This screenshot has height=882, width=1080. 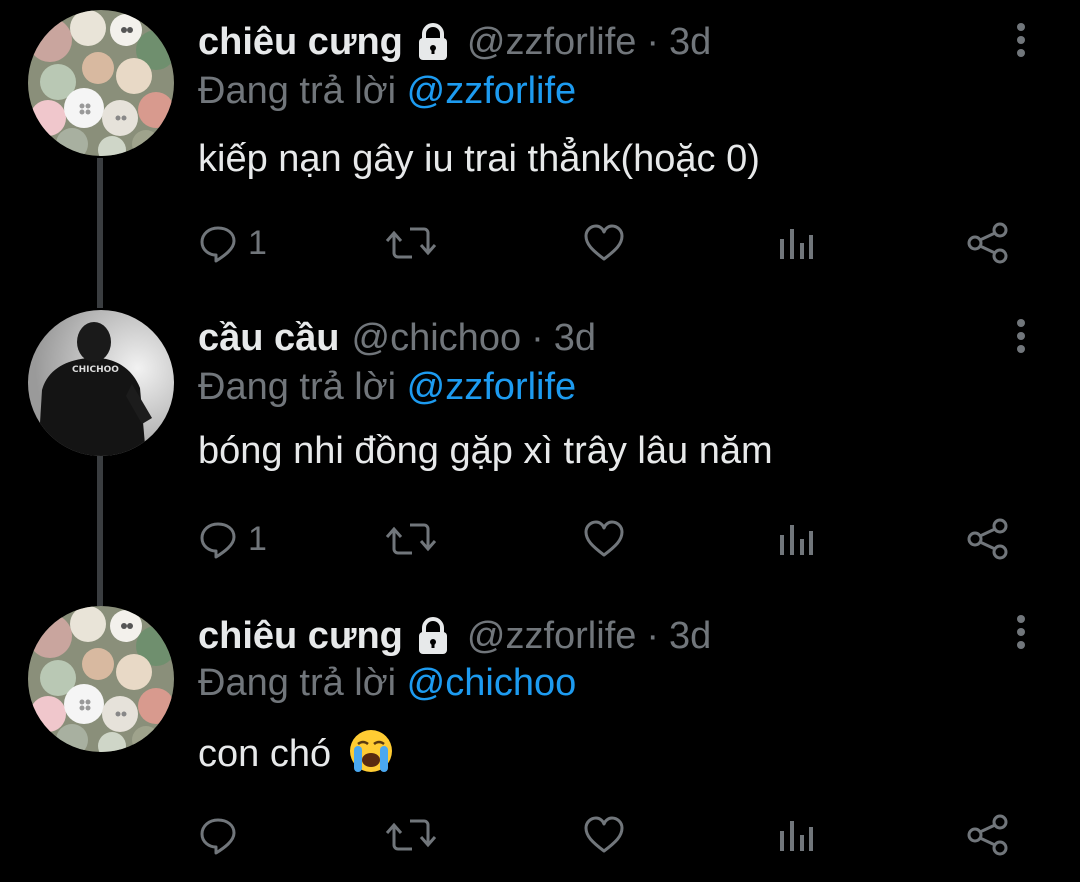 I want to click on replying-to: Đang trả lời @chichoo, so click(x=387, y=683).